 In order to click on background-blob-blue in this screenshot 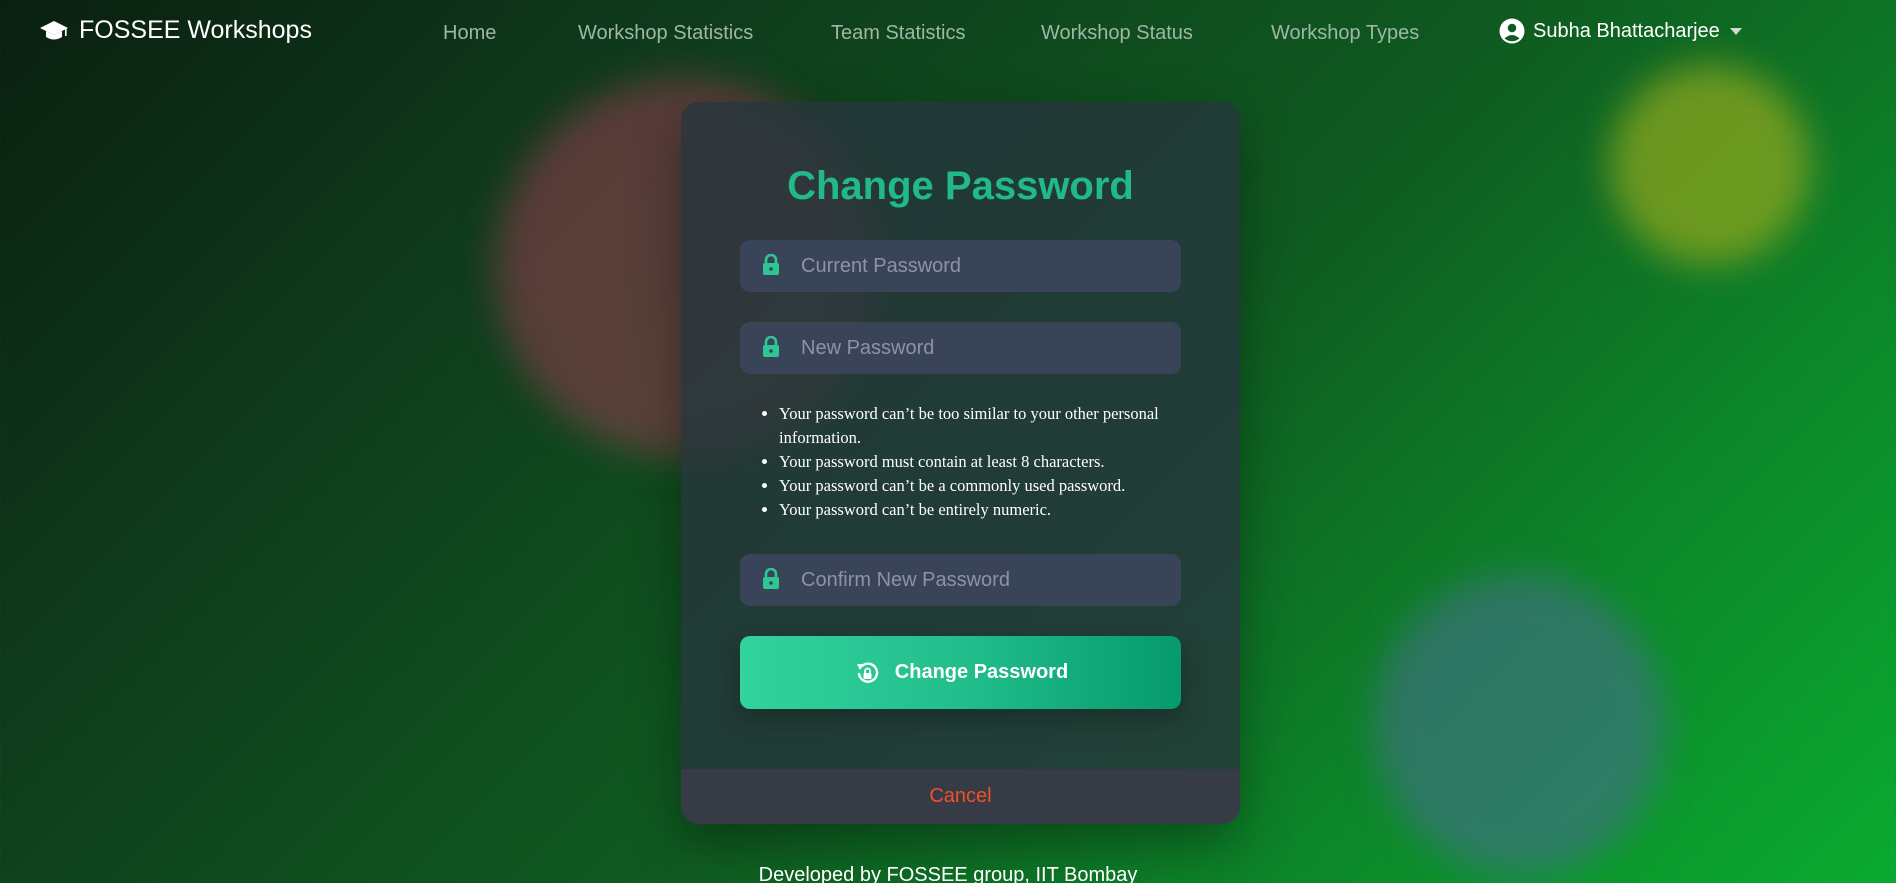, I will do `click(1520, 725)`.